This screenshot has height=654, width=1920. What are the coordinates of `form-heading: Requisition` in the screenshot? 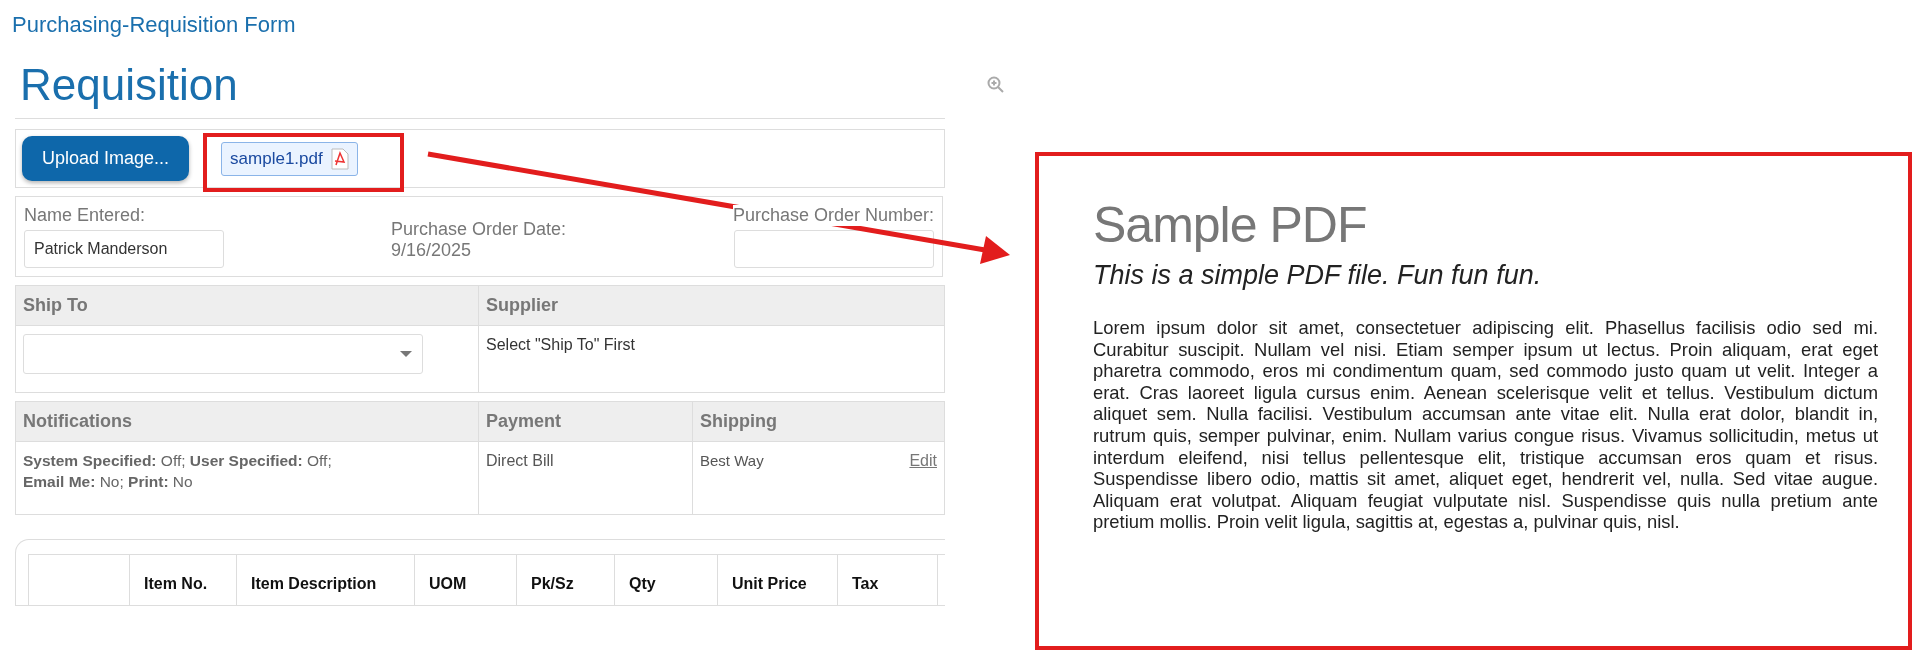 It's located at (129, 85).